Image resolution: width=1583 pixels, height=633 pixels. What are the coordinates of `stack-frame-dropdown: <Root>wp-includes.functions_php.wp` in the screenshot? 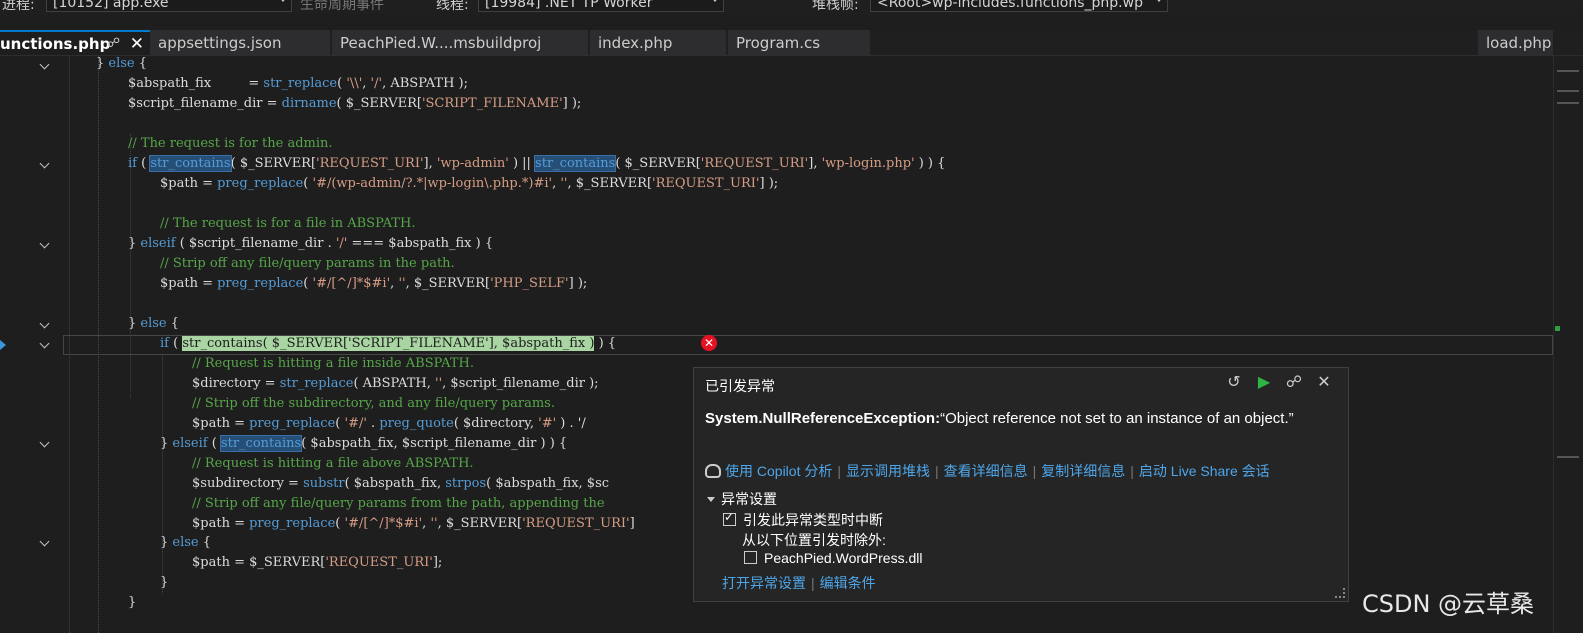 It's located at (1019, 6).